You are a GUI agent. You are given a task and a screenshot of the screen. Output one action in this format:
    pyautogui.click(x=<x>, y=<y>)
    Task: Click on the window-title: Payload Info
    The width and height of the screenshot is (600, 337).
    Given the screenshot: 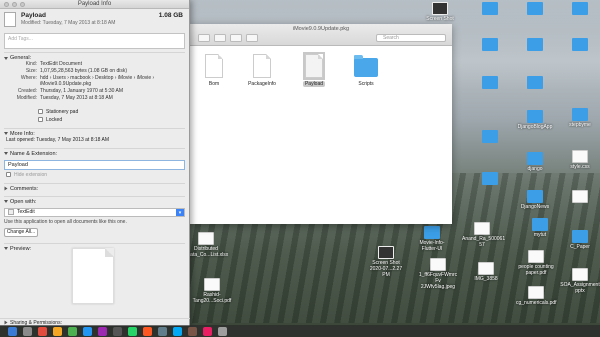 What is the action you would take?
    pyautogui.click(x=94, y=4)
    